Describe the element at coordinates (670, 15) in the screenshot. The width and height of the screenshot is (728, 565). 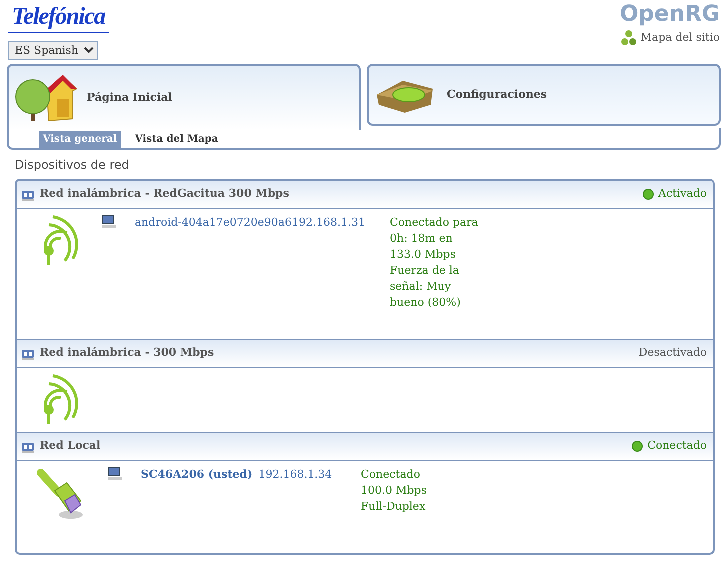
I see `product-logo: OpenRG` at that location.